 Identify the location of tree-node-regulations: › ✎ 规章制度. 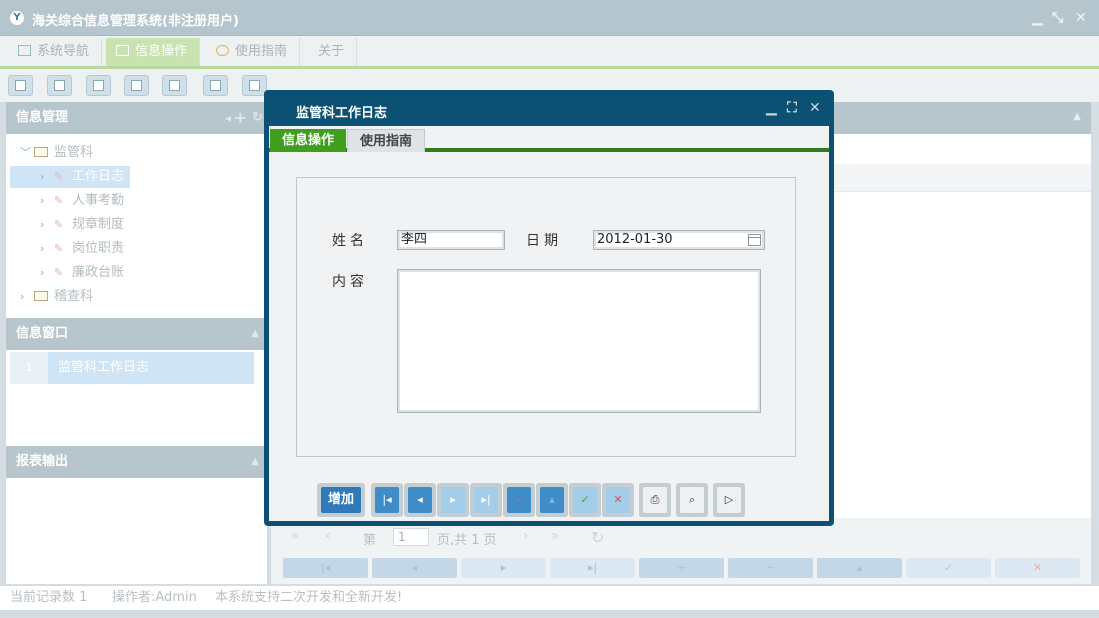
(82, 225).